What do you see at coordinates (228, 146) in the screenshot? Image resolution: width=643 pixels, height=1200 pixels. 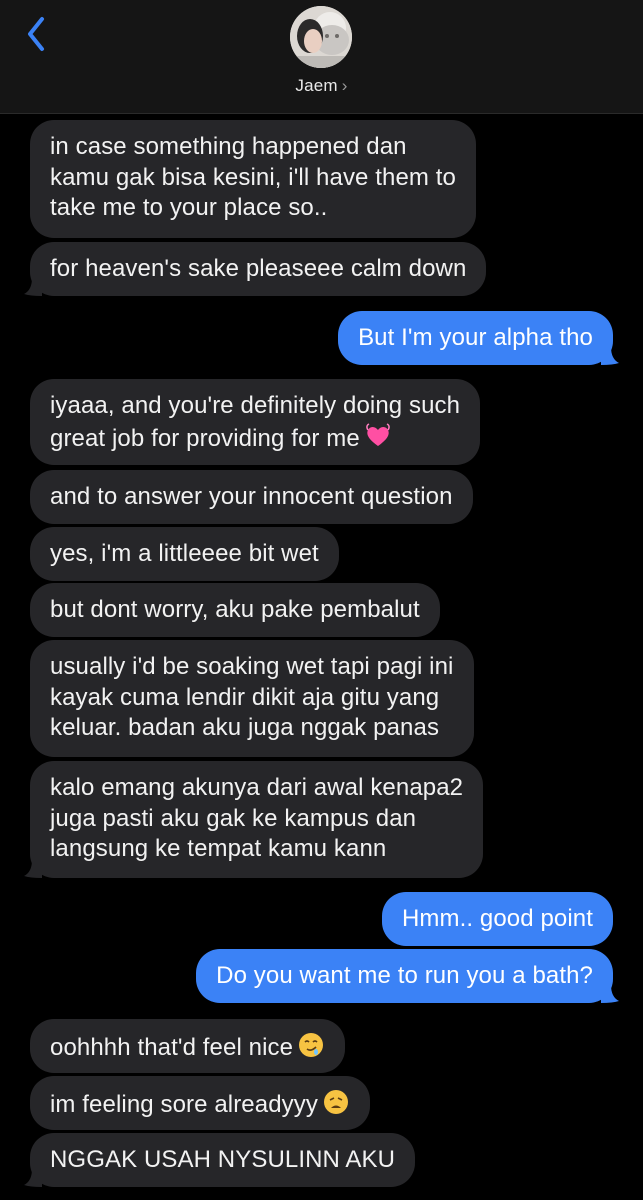 I see `message-text: in case something happened dan` at bounding box center [228, 146].